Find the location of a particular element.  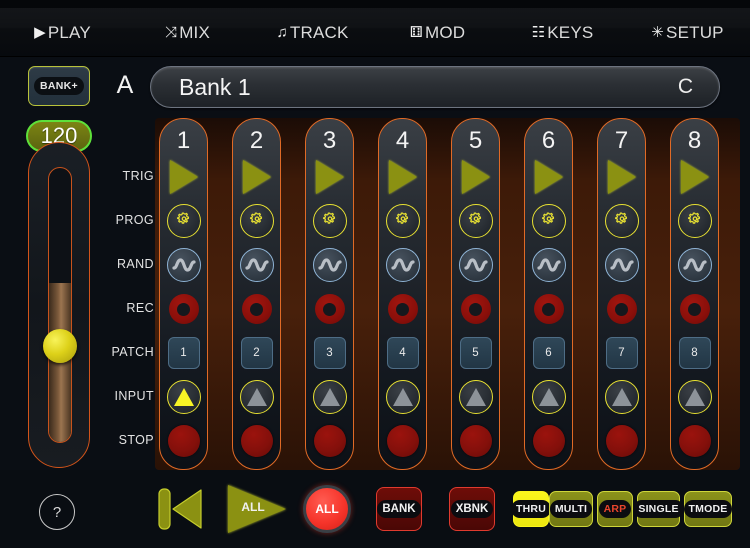

tempo-slider-knob is located at coordinates (60, 346).